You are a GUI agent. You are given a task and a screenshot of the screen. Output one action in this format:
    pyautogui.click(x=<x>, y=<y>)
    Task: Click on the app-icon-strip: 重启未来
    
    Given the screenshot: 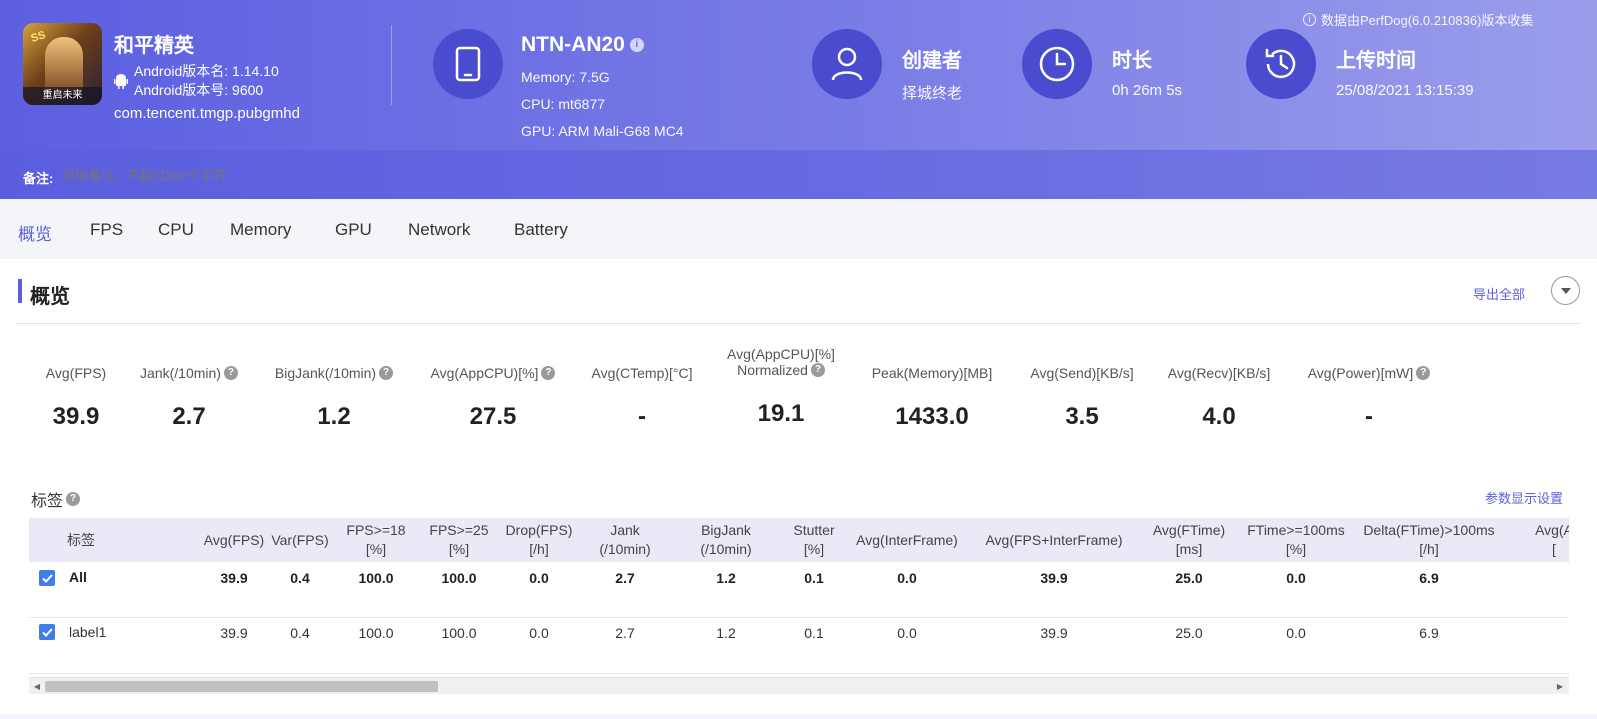 What is the action you would take?
    pyautogui.click(x=62, y=96)
    